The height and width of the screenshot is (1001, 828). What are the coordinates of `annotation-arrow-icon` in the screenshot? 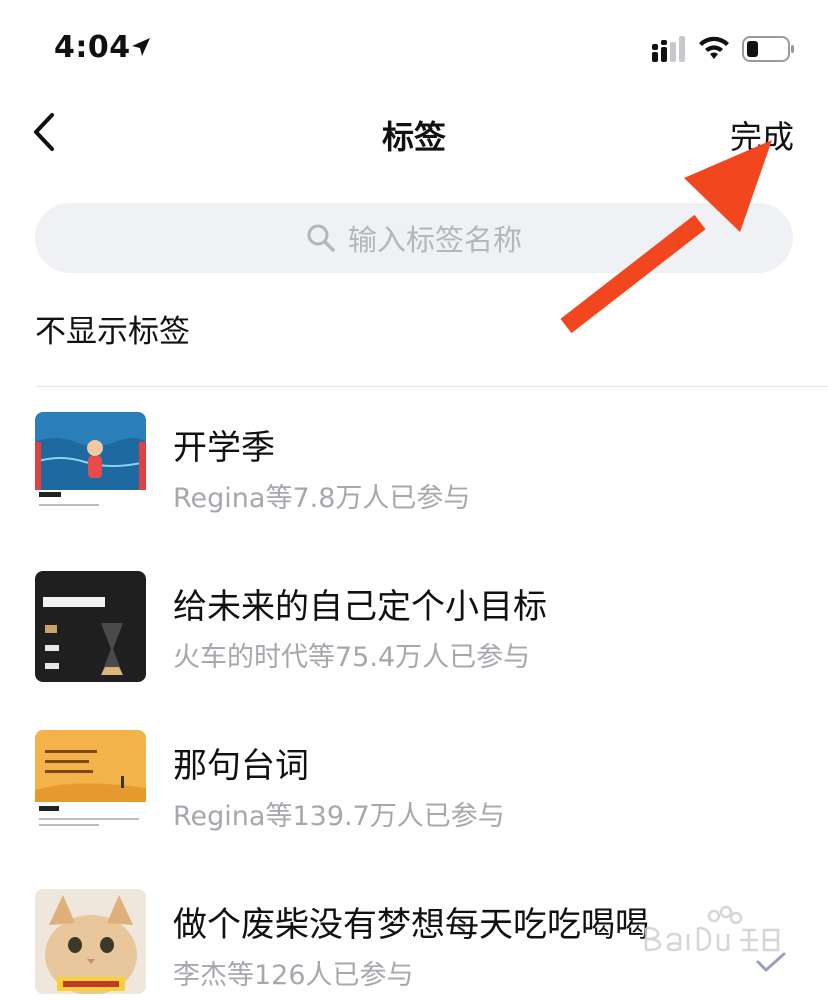 It's located at (666, 237).